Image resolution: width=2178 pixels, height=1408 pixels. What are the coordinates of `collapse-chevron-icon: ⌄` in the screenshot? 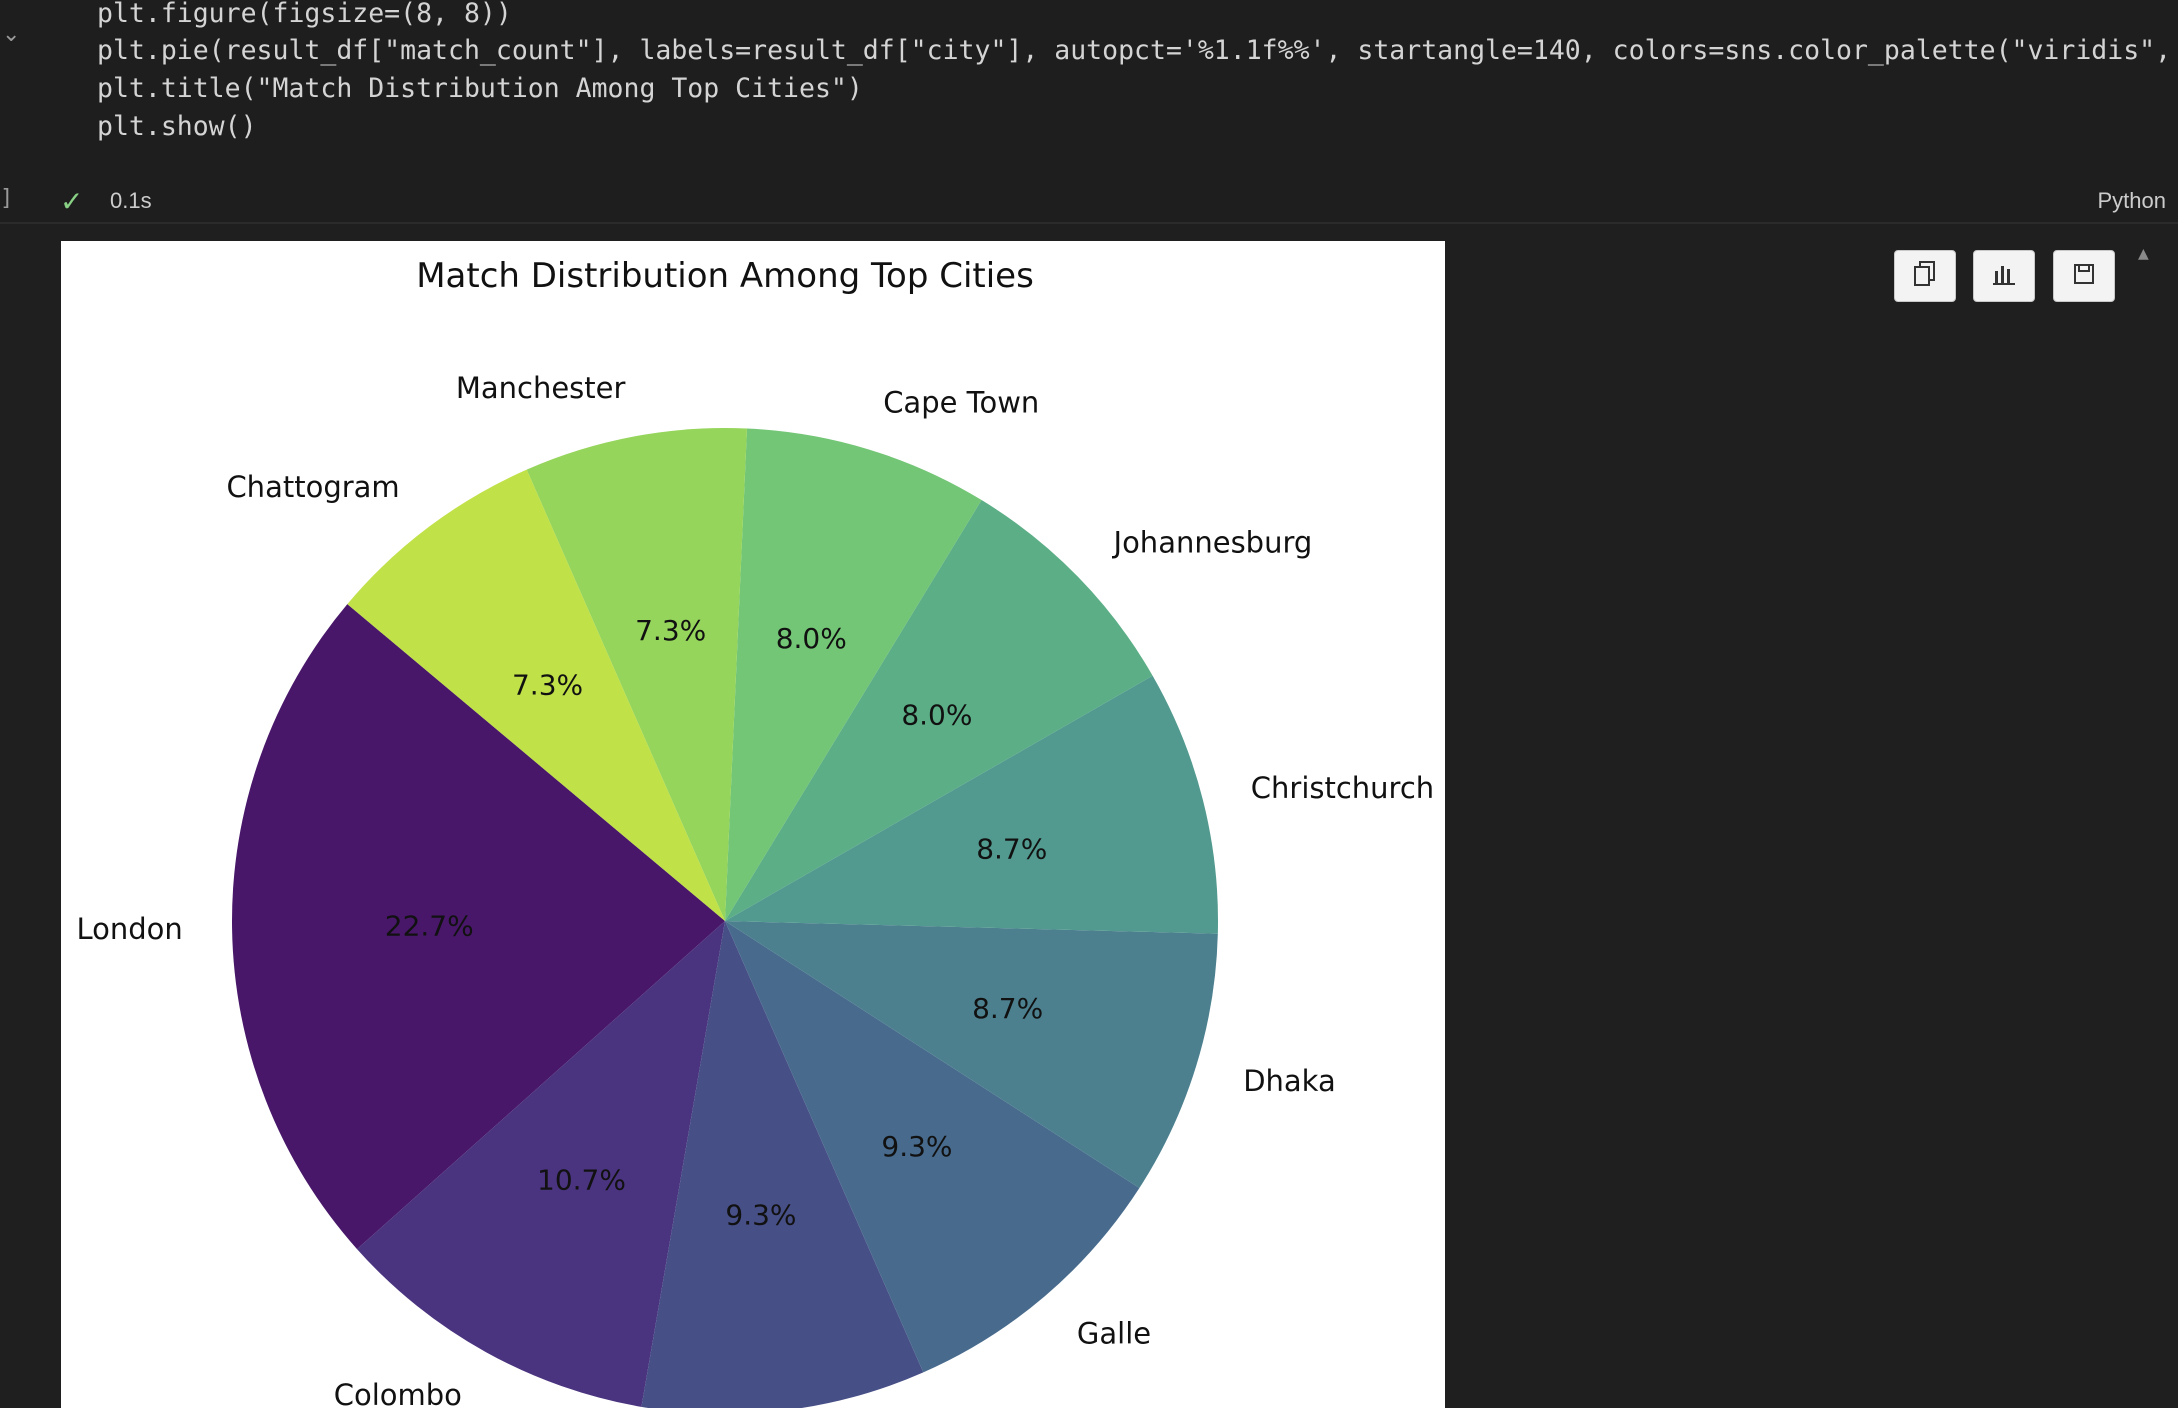 It's located at (11, 34).